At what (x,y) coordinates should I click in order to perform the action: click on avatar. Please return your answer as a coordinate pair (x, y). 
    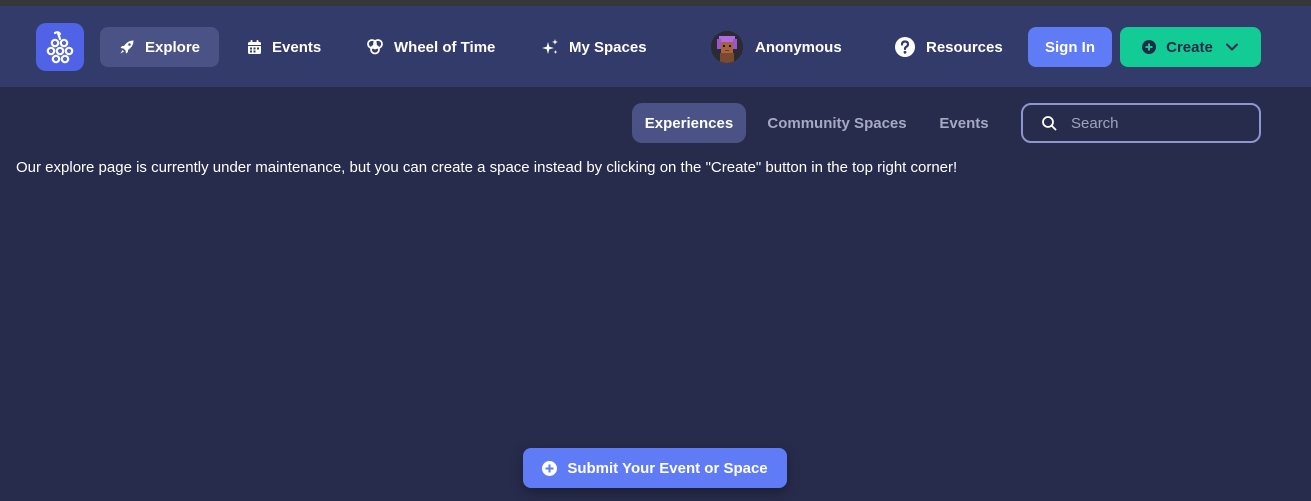
    Looking at the image, I should click on (727, 47).